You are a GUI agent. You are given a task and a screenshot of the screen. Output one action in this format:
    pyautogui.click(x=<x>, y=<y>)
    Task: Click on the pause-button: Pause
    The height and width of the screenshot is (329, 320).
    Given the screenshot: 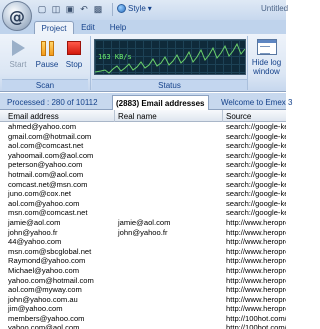 What is the action you would take?
    pyautogui.click(x=47, y=56)
    